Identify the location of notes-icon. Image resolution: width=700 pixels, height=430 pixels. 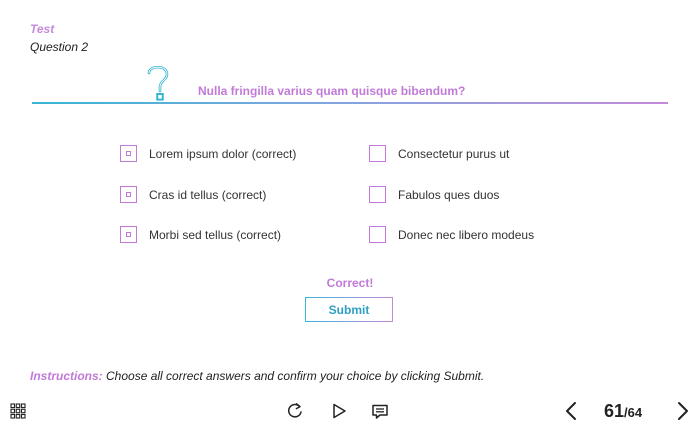
(380, 412).